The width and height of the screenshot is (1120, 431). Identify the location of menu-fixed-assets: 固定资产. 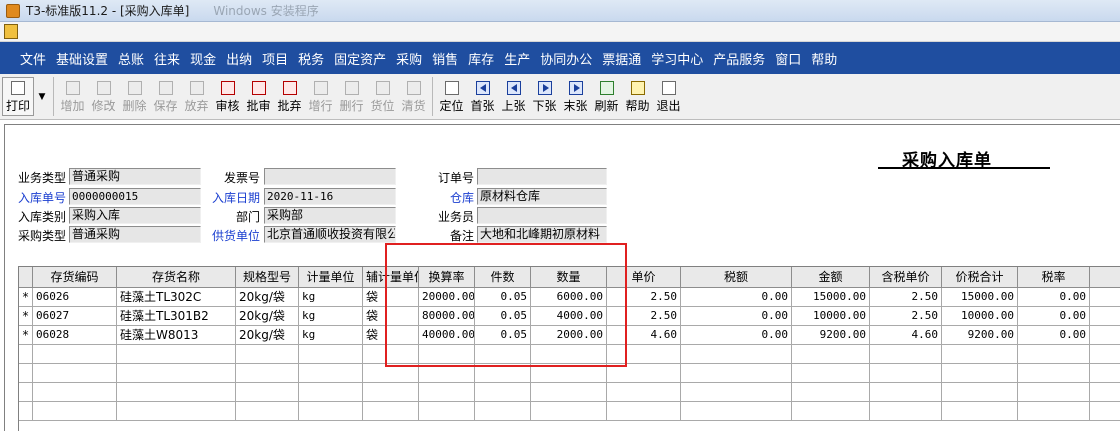
(360, 58).